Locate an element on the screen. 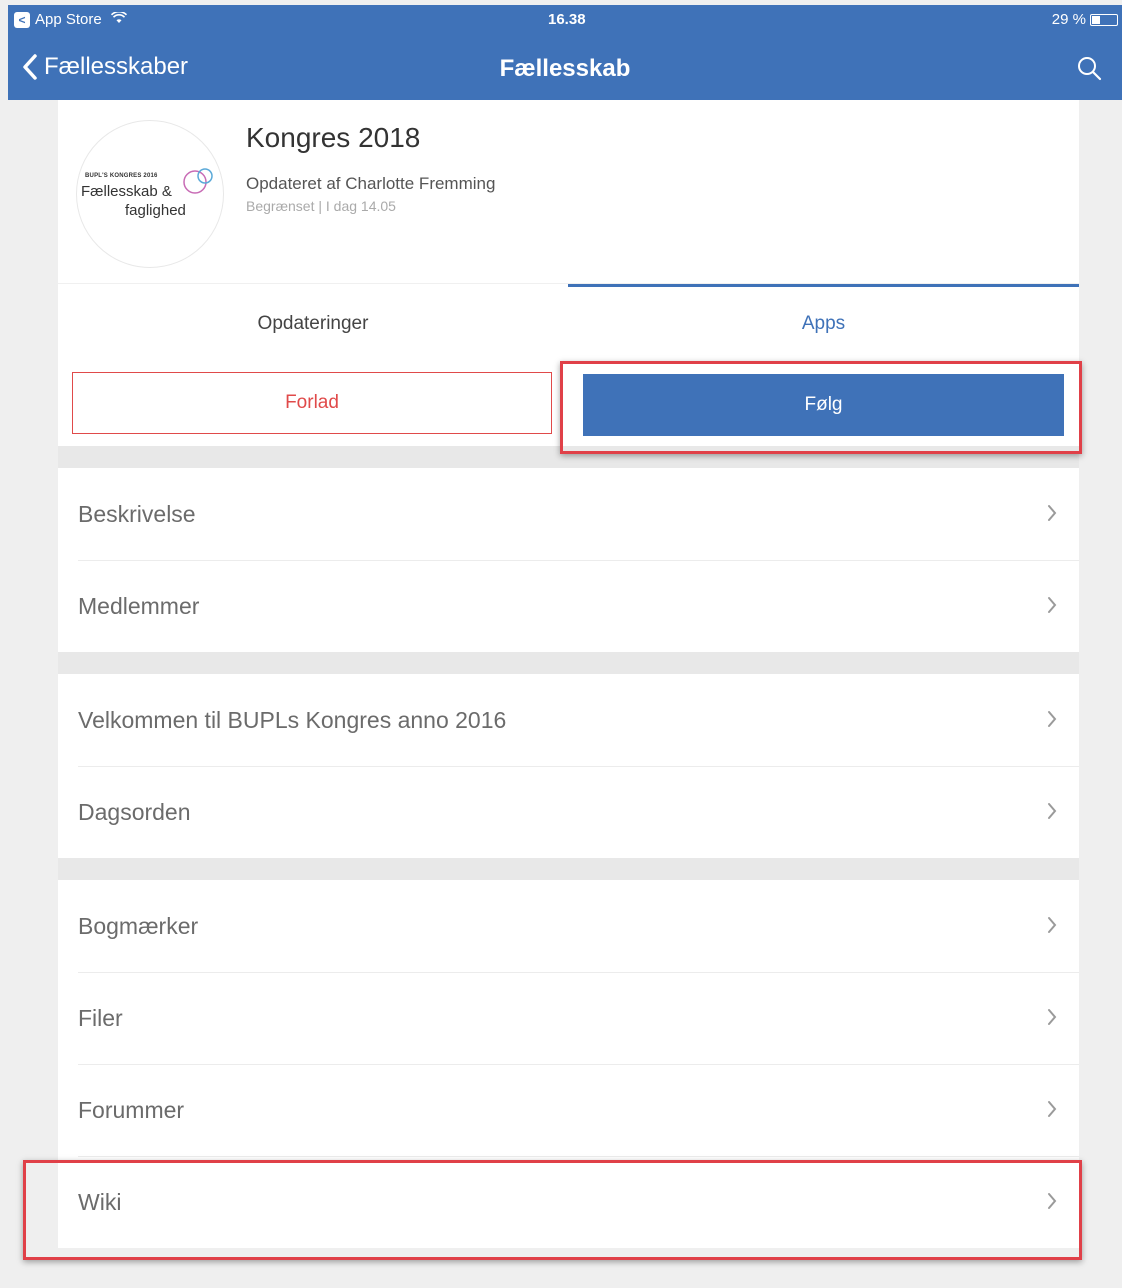 The image size is (1122, 1288). leave-button: Forlad is located at coordinates (312, 403).